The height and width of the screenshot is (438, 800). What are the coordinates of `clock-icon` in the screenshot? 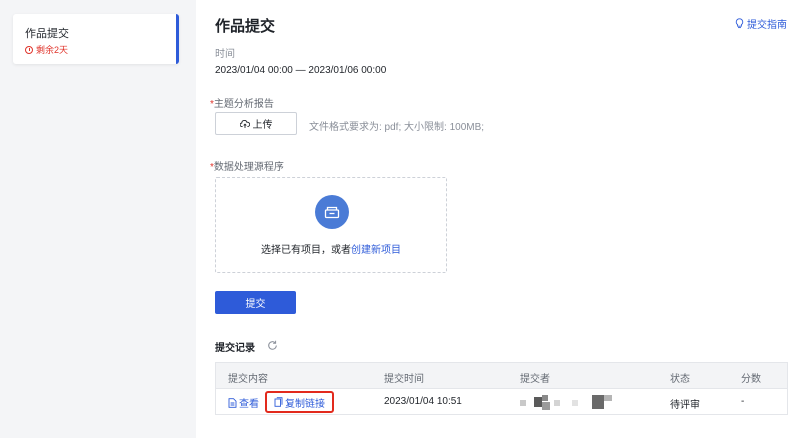 It's located at (29, 49).